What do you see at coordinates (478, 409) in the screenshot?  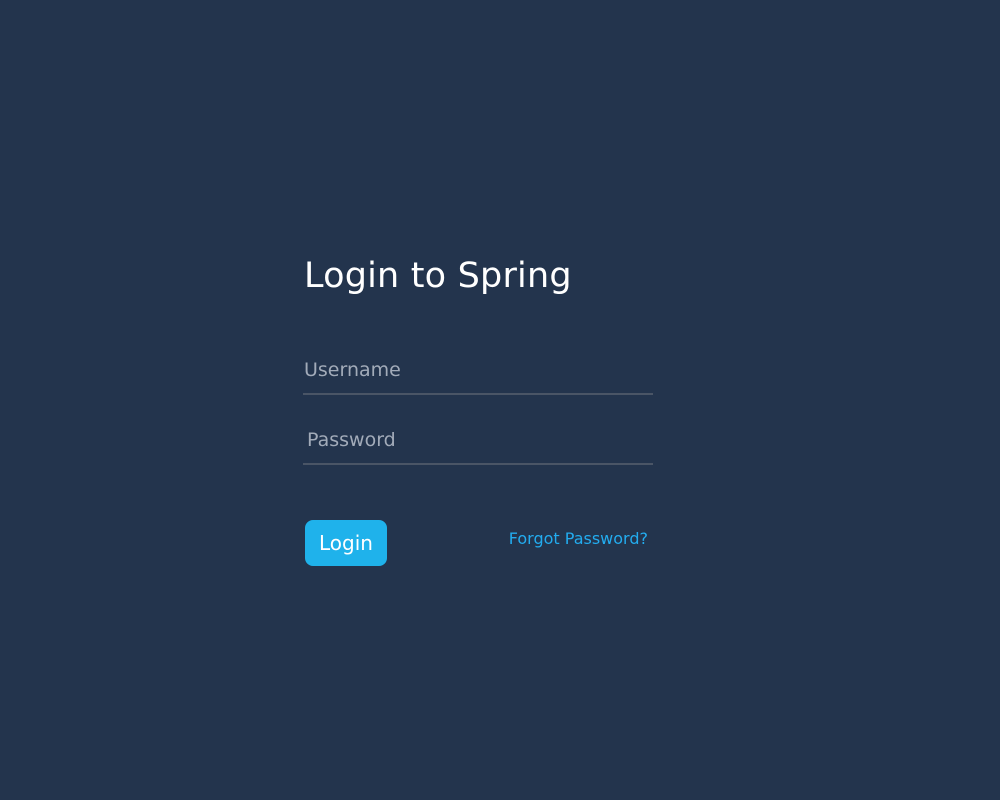 I see `login-panel: Login to Spring Login Forgot Password?` at bounding box center [478, 409].